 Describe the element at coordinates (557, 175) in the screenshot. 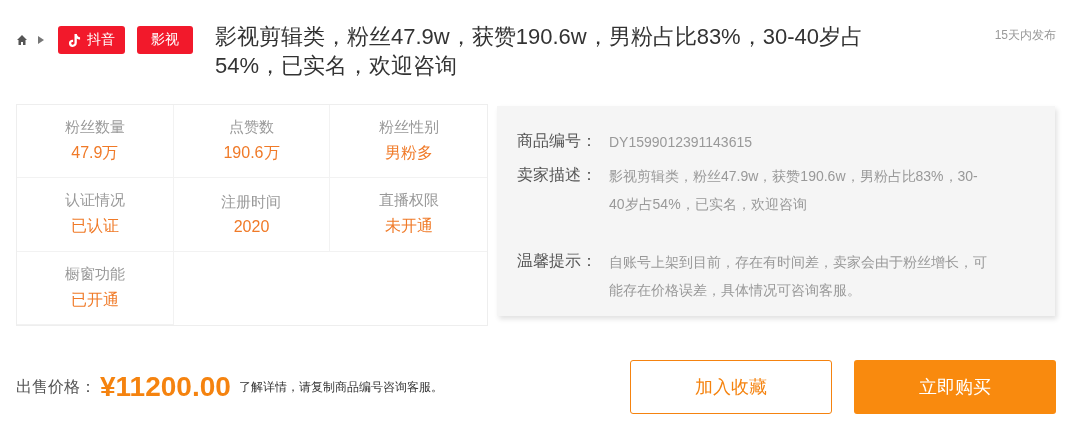

I see `detail-label: 卖家描述：` at that location.